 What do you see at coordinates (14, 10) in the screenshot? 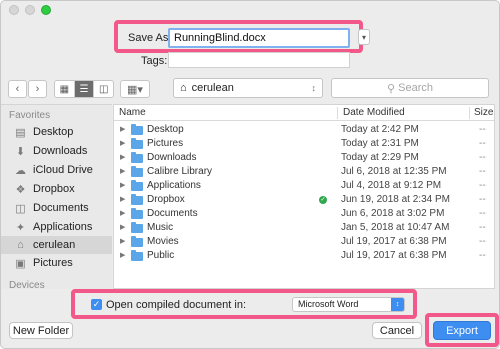
I see `close-window-icon` at bounding box center [14, 10].